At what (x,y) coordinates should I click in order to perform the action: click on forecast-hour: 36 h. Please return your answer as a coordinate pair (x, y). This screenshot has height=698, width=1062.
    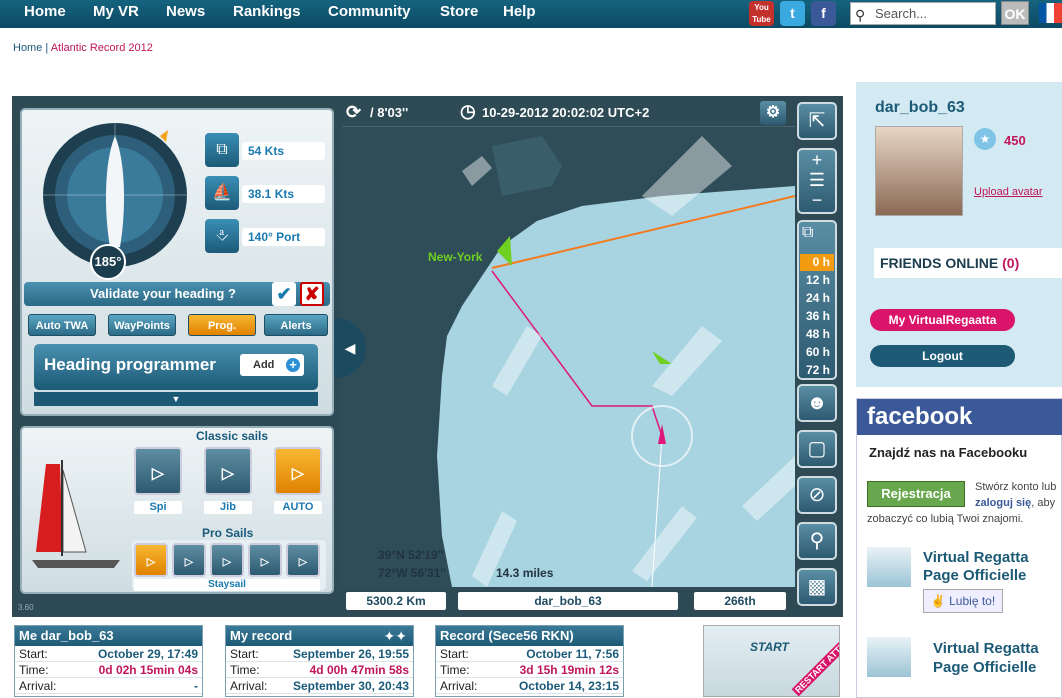
    Looking at the image, I should click on (817, 316).